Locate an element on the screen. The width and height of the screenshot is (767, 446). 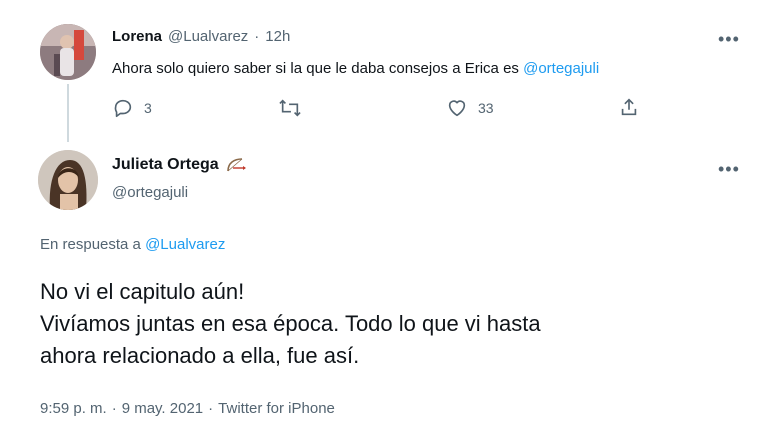
tweet-header-lorena: Lorena @Lualvarez · 12h is located at coordinates (201, 36).